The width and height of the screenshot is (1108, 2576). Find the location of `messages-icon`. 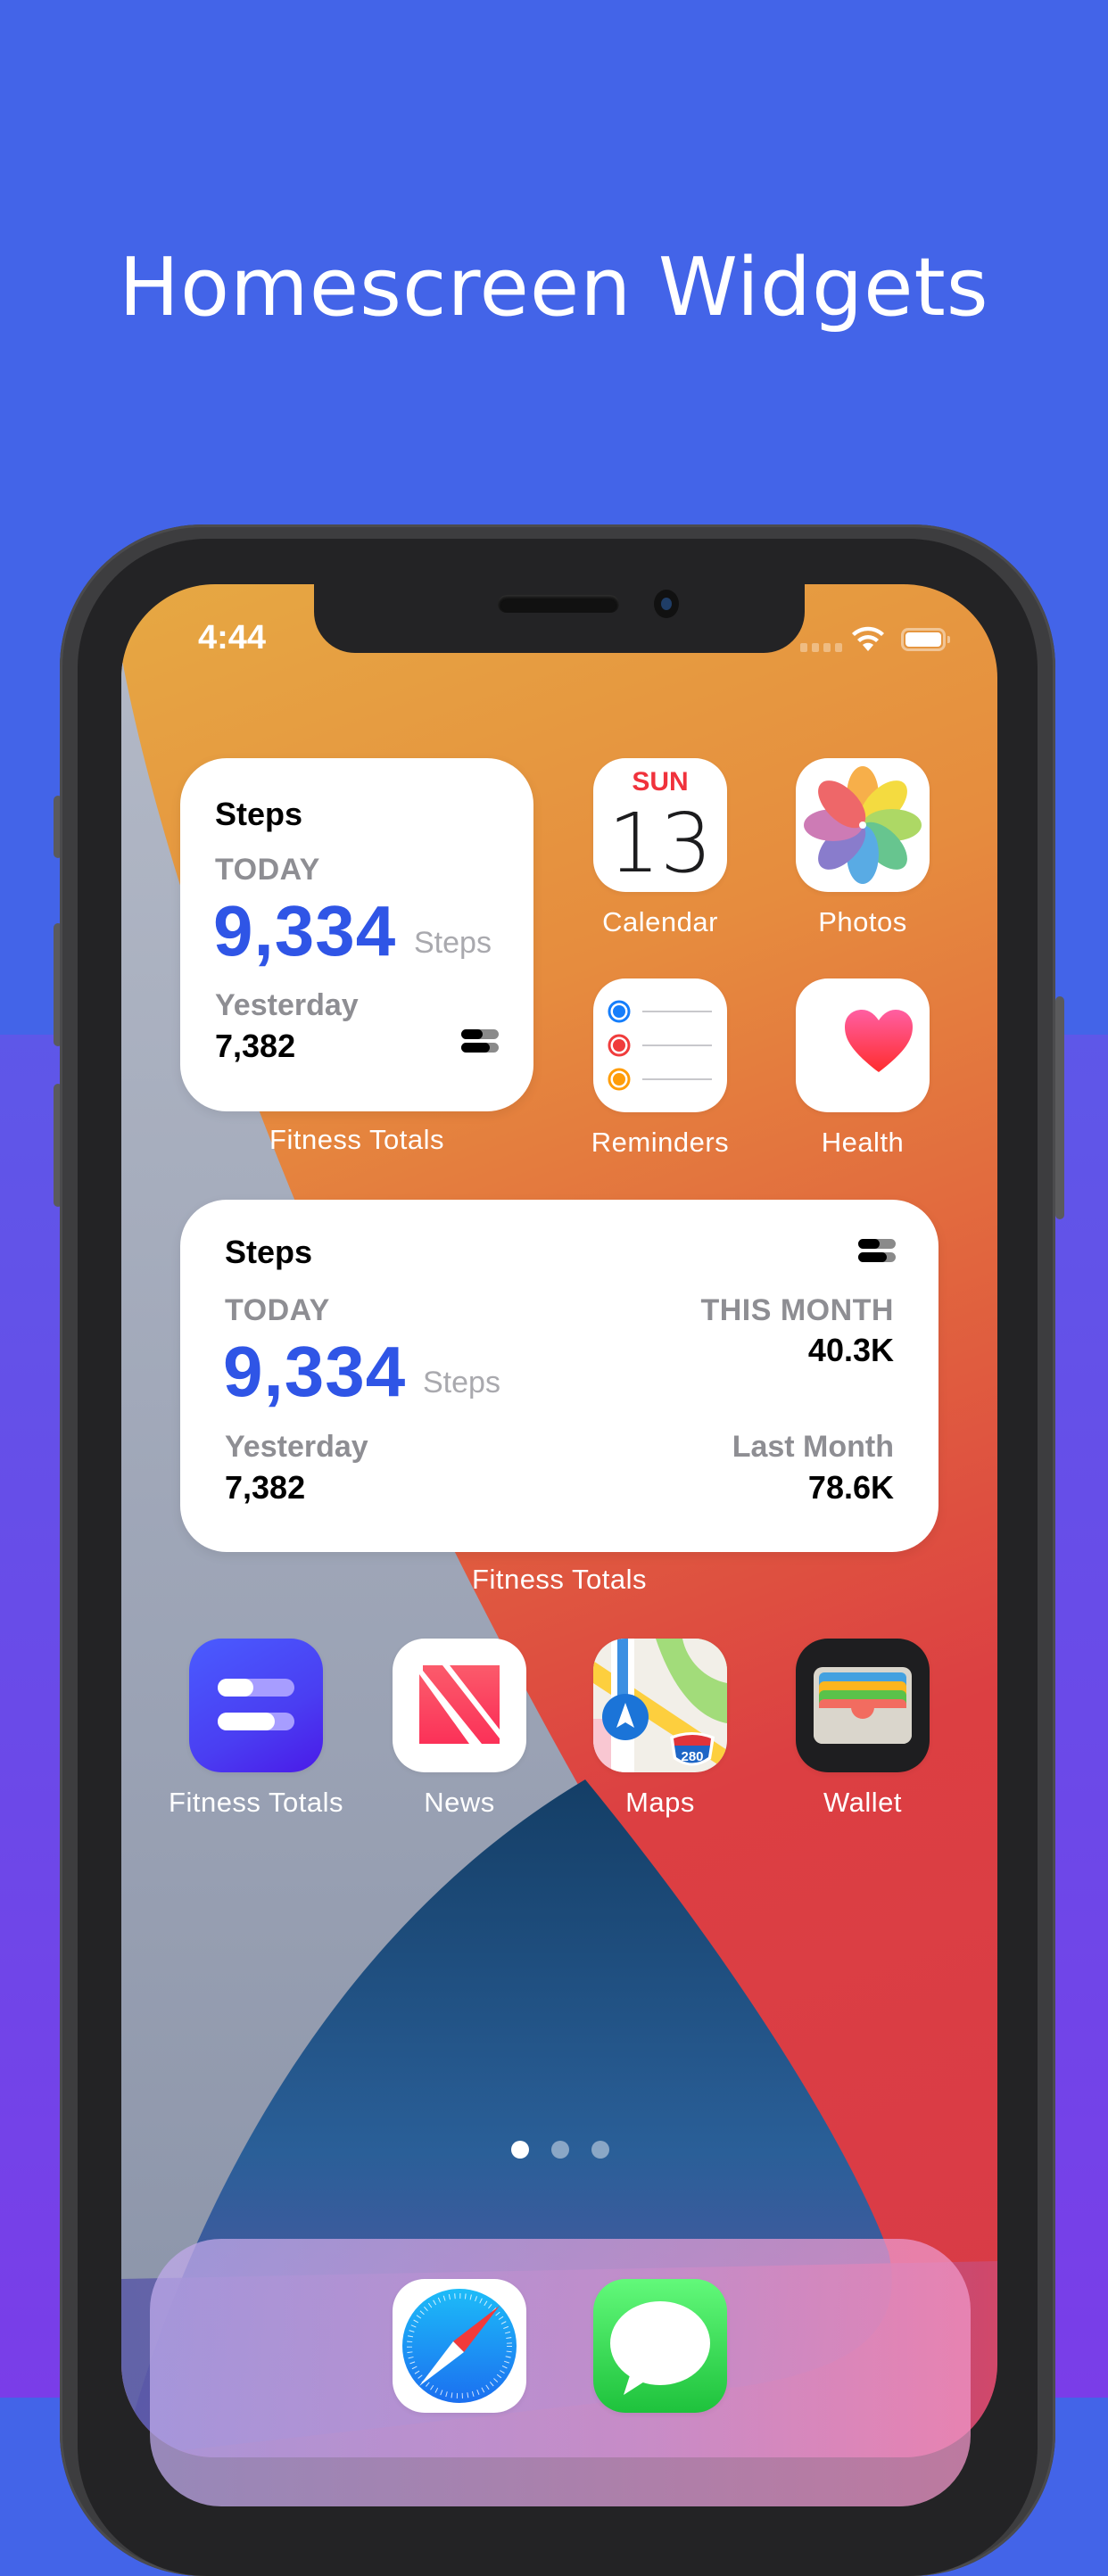

messages-icon is located at coordinates (660, 2346).